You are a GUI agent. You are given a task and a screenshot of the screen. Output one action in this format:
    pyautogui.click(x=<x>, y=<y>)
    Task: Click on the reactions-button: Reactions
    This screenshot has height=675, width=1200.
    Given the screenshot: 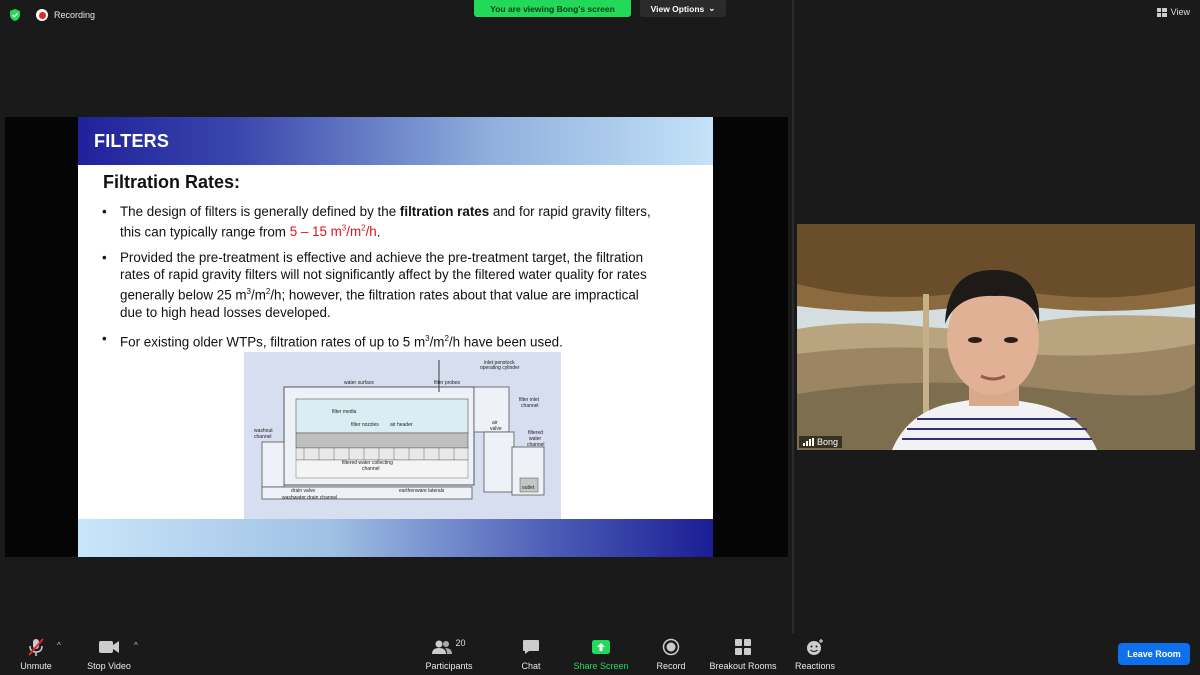 What is the action you would take?
    pyautogui.click(x=815, y=654)
    